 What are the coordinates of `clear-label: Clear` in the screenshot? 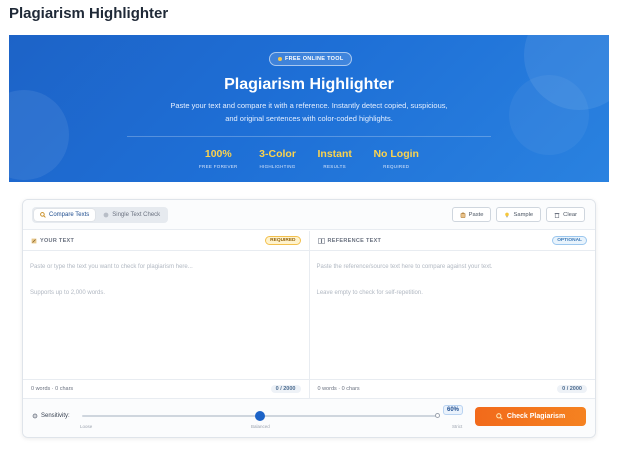 It's located at (570, 214).